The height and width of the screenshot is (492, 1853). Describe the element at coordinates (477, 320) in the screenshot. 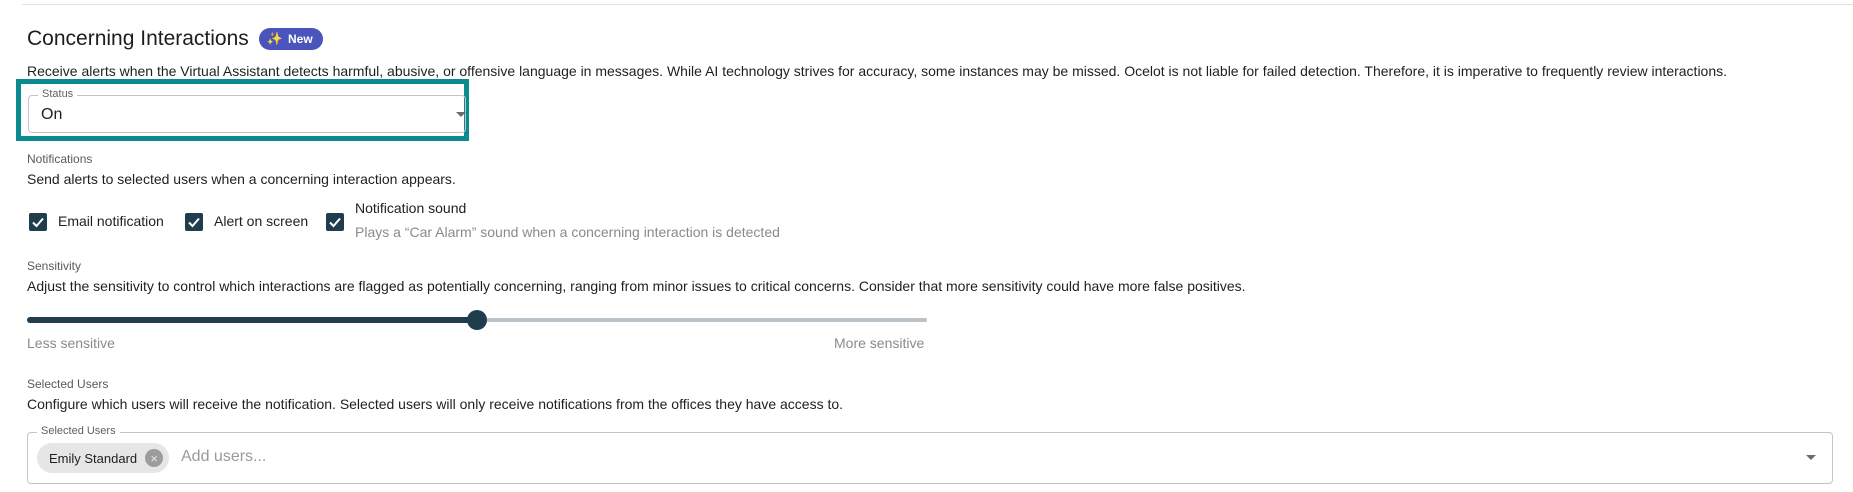

I see `sensitivity-slider-thumb` at that location.